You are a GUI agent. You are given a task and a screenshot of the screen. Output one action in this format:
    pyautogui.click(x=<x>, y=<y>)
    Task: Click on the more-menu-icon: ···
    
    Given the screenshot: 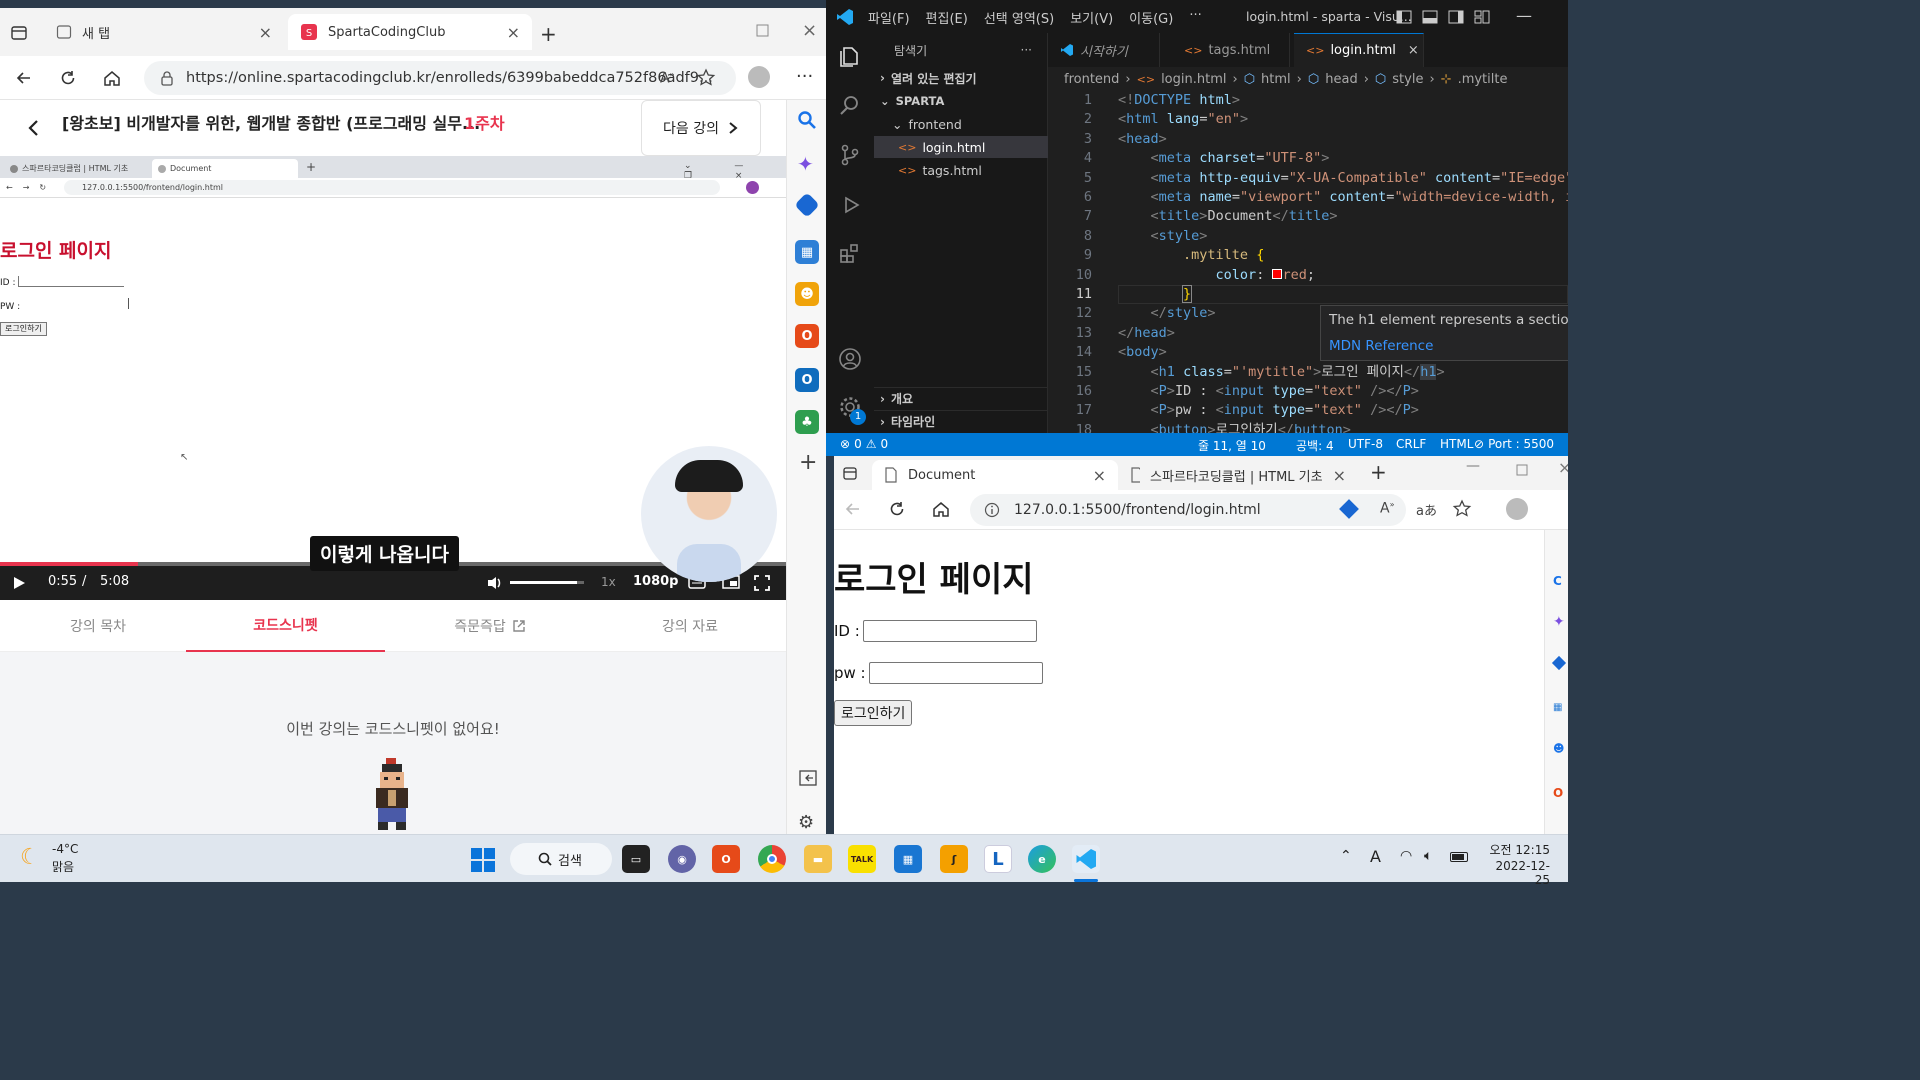 What is the action you would take?
    pyautogui.click(x=804, y=76)
    